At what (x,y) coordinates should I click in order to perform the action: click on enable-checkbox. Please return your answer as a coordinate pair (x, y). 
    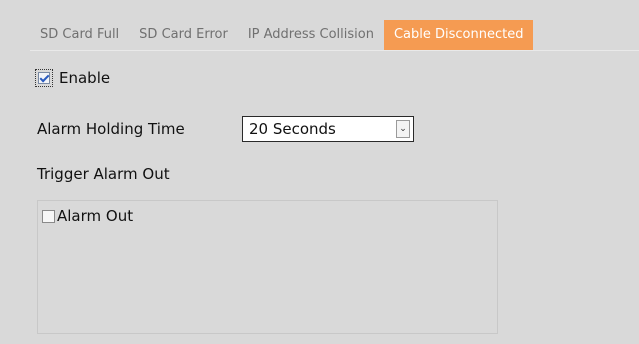
    Looking at the image, I should click on (44, 78).